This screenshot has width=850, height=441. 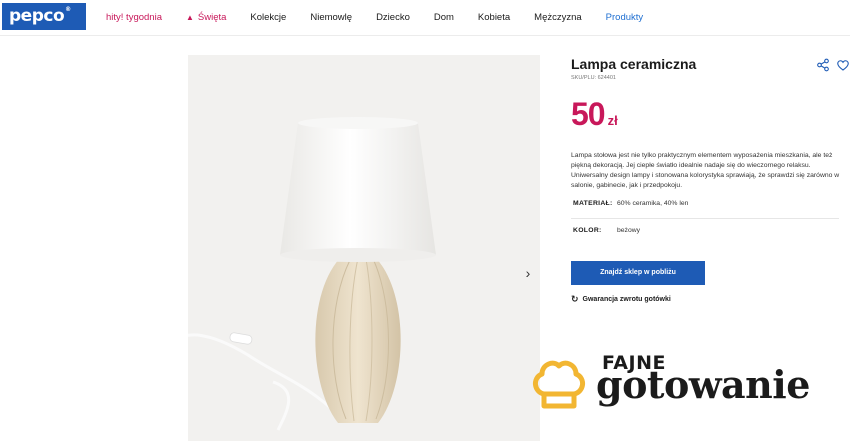 I want to click on refresh-icon: ↻, so click(x=575, y=299).